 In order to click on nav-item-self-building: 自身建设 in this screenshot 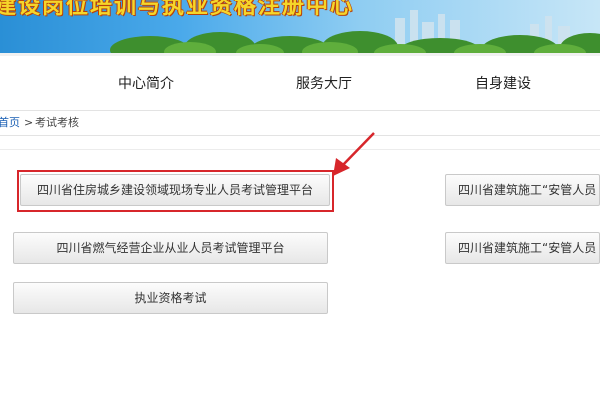, I will do `click(503, 83)`.